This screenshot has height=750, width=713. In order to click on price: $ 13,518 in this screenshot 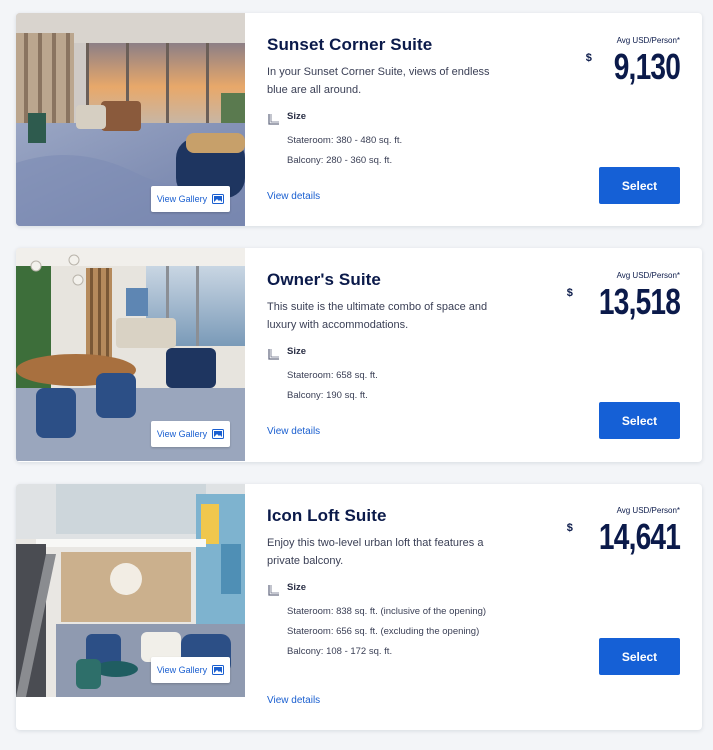, I will do `click(623, 301)`.